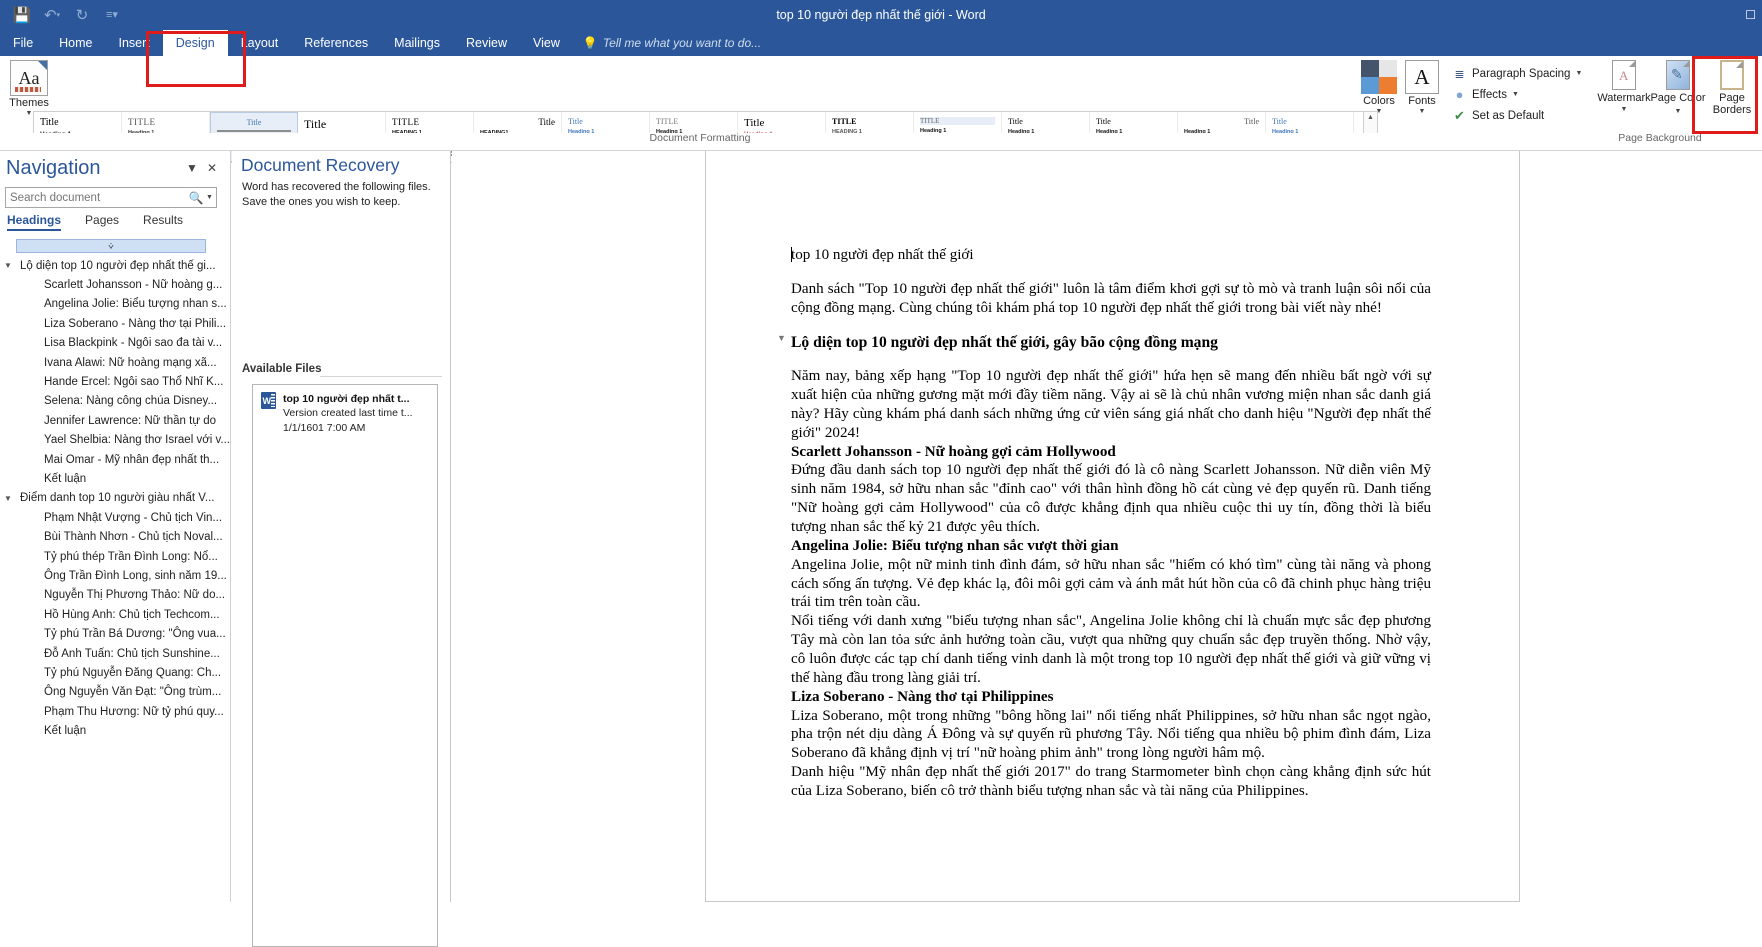 The width and height of the screenshot is (1762, 947). Describe the element at coordinates (1522, 115) in the screenshot. I see `set-as-default-button: ✔ Set as Default` at that location.